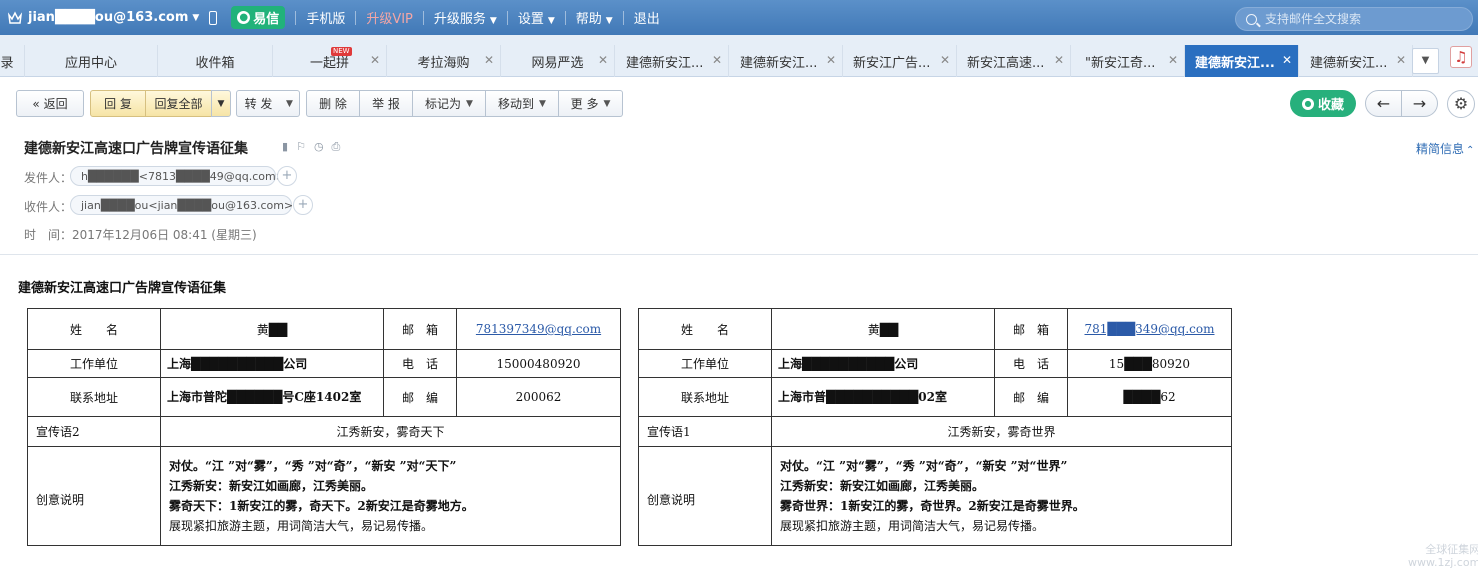 The image size is (1478, 575). Describe the element at coordinates (1419, 103) in the screenshot. I see `next-mail-button: →` at that location.